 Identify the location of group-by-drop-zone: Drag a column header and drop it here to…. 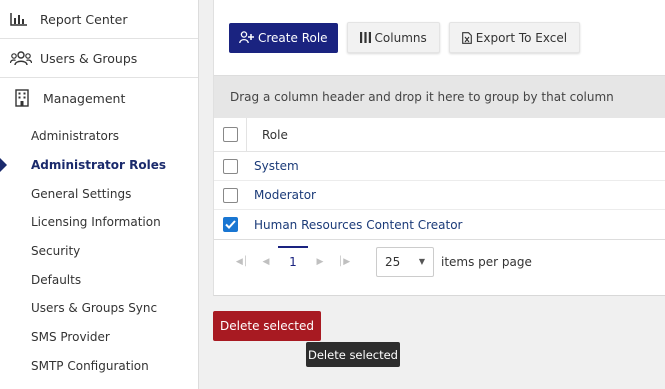
(439, 96).